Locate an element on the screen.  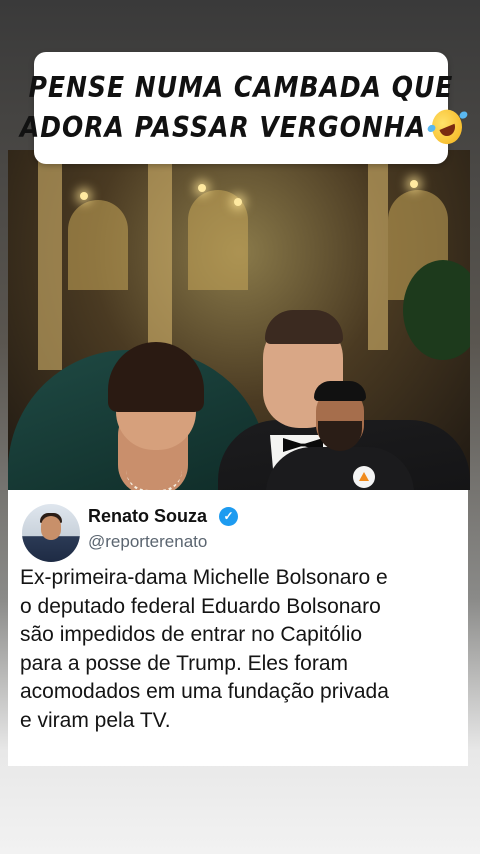
headline-line-2: ADORA PASSAR VERGONHA is located at coordinates (243, 127).